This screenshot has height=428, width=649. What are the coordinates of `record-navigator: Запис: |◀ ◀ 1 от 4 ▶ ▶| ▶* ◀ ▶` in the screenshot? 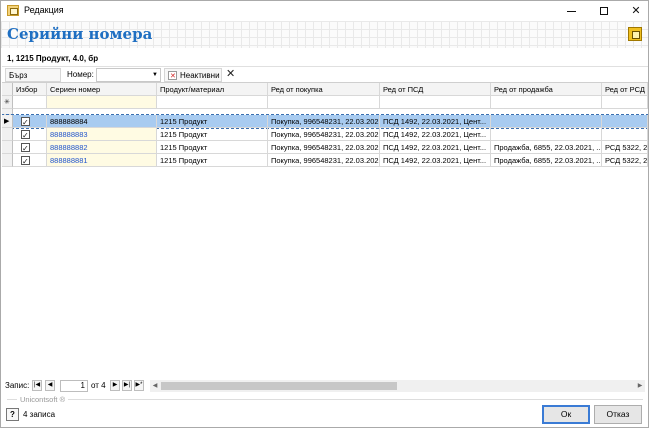 It's located at (325, 386).